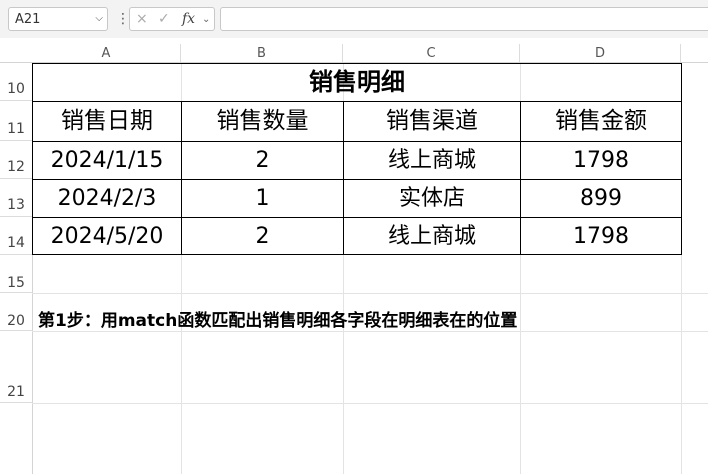  What do you see at coordinates (16, 274) in the screenshot?
I see `row-header-15: 15` at bounding box center [16, 274].